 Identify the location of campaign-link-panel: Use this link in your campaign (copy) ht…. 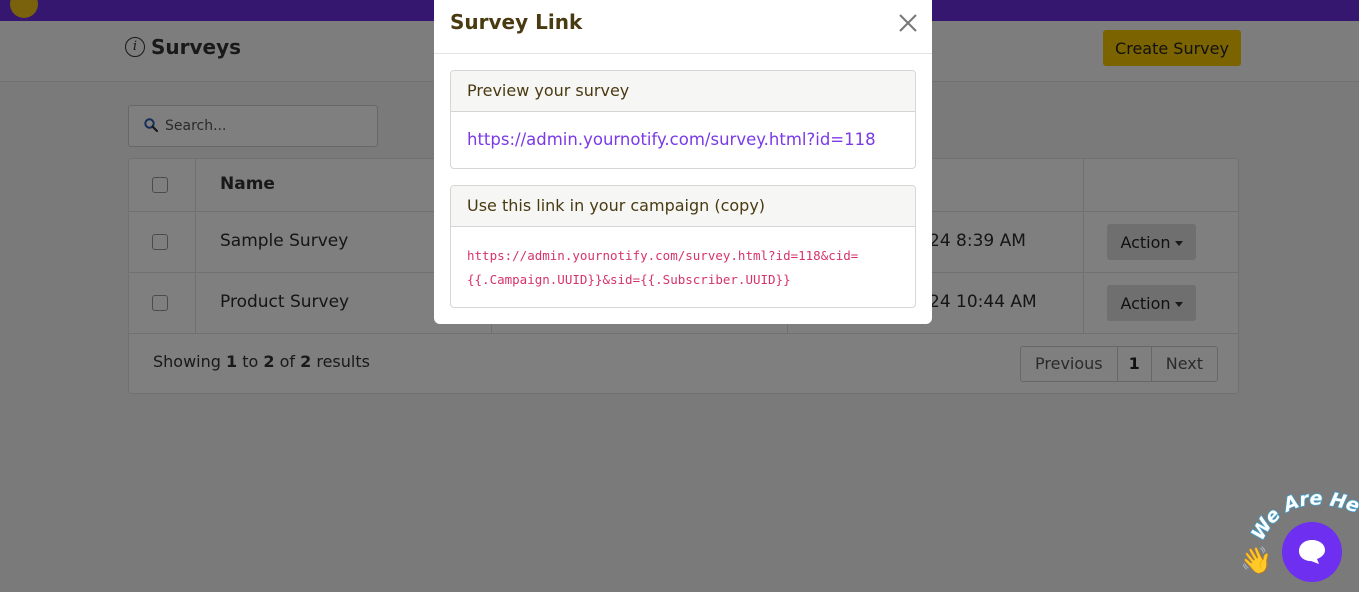
(683, 246).